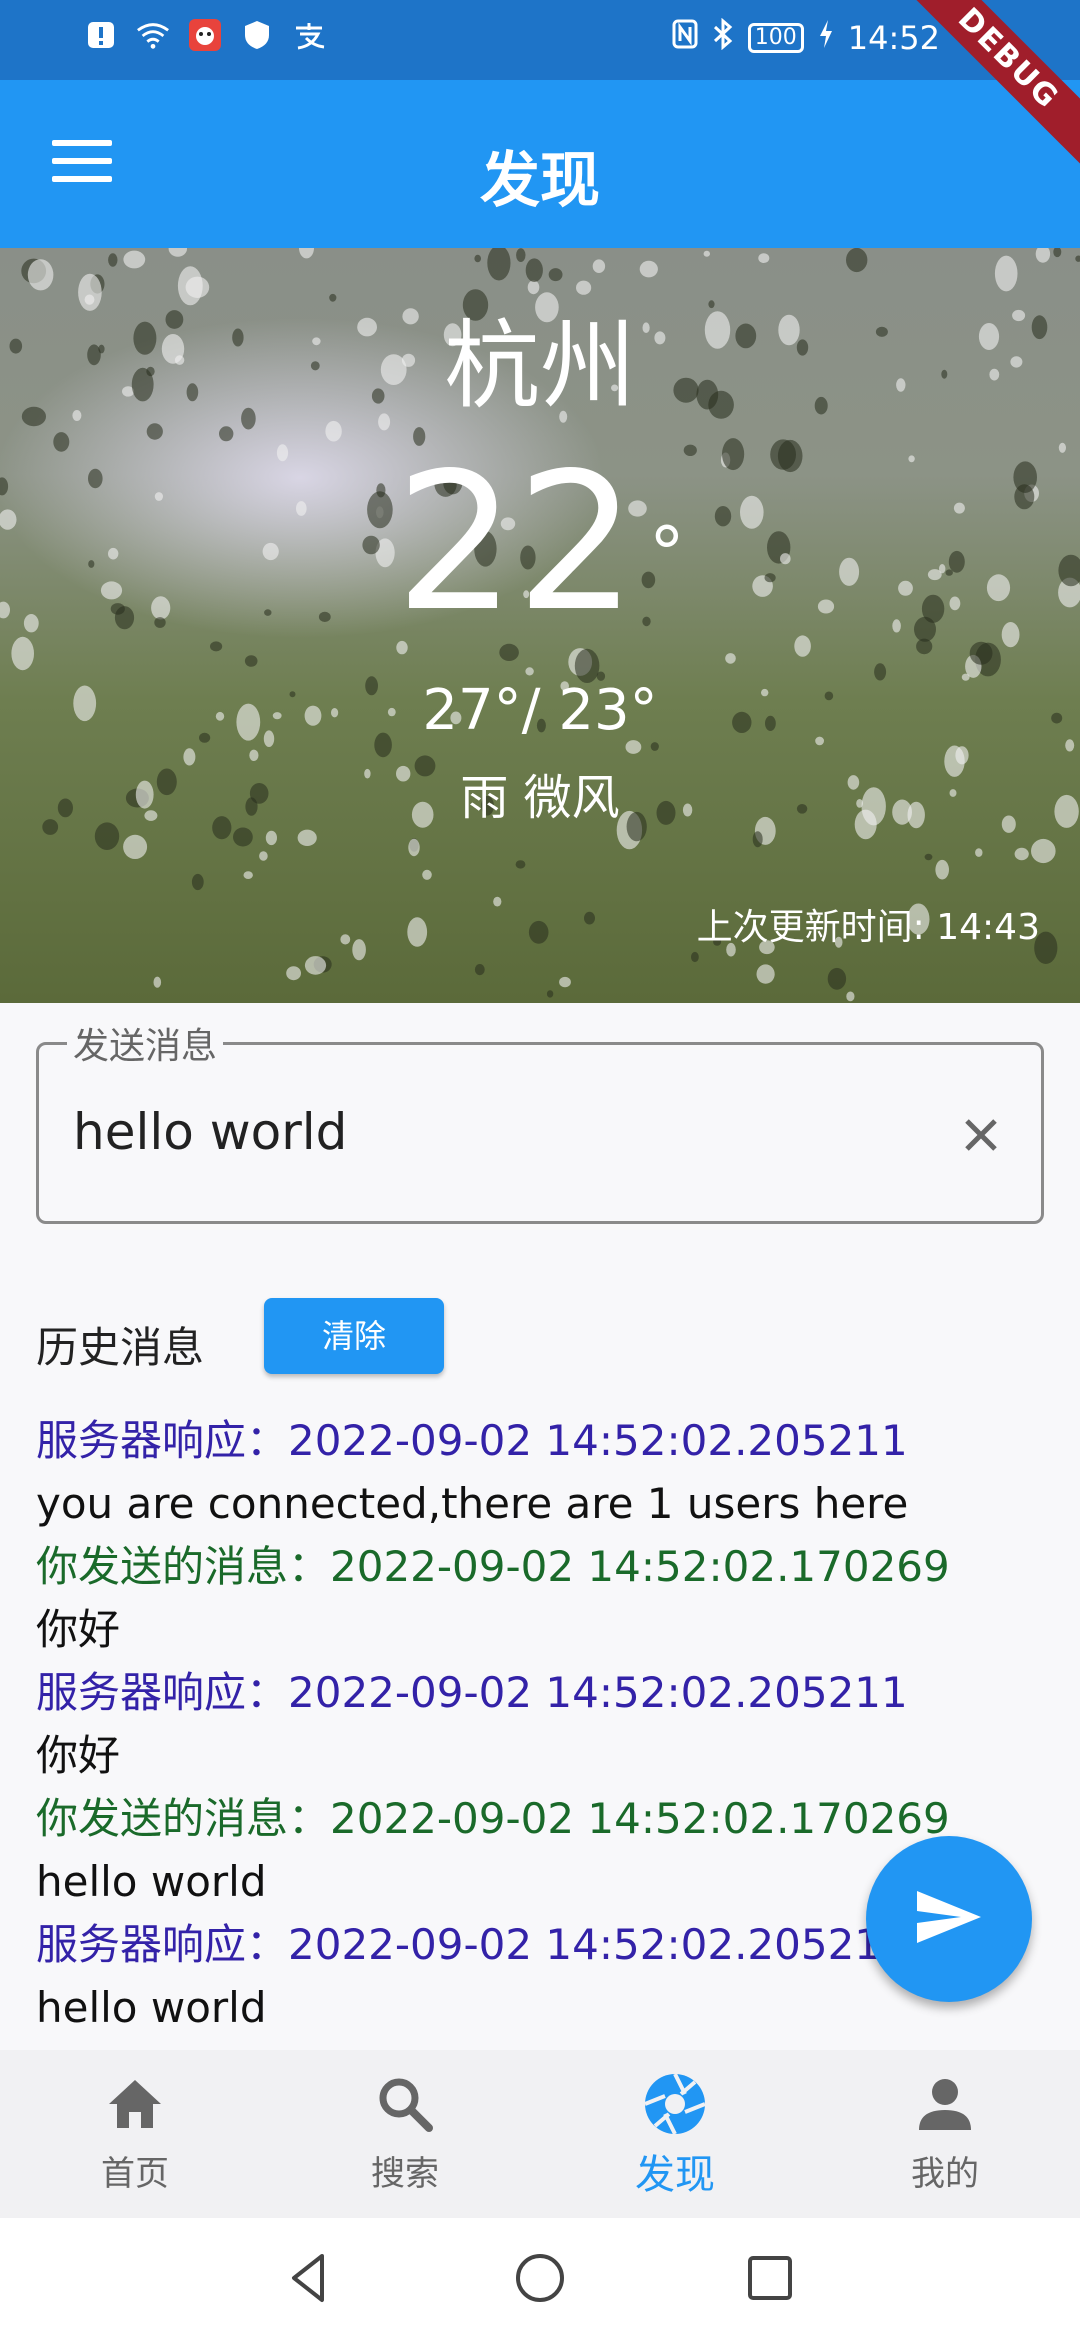 The width and height of the screenshot is (1080, 2340). I want to click on bottom-navigation: 首页 搜索 发现 我的, so click(540, 2134).